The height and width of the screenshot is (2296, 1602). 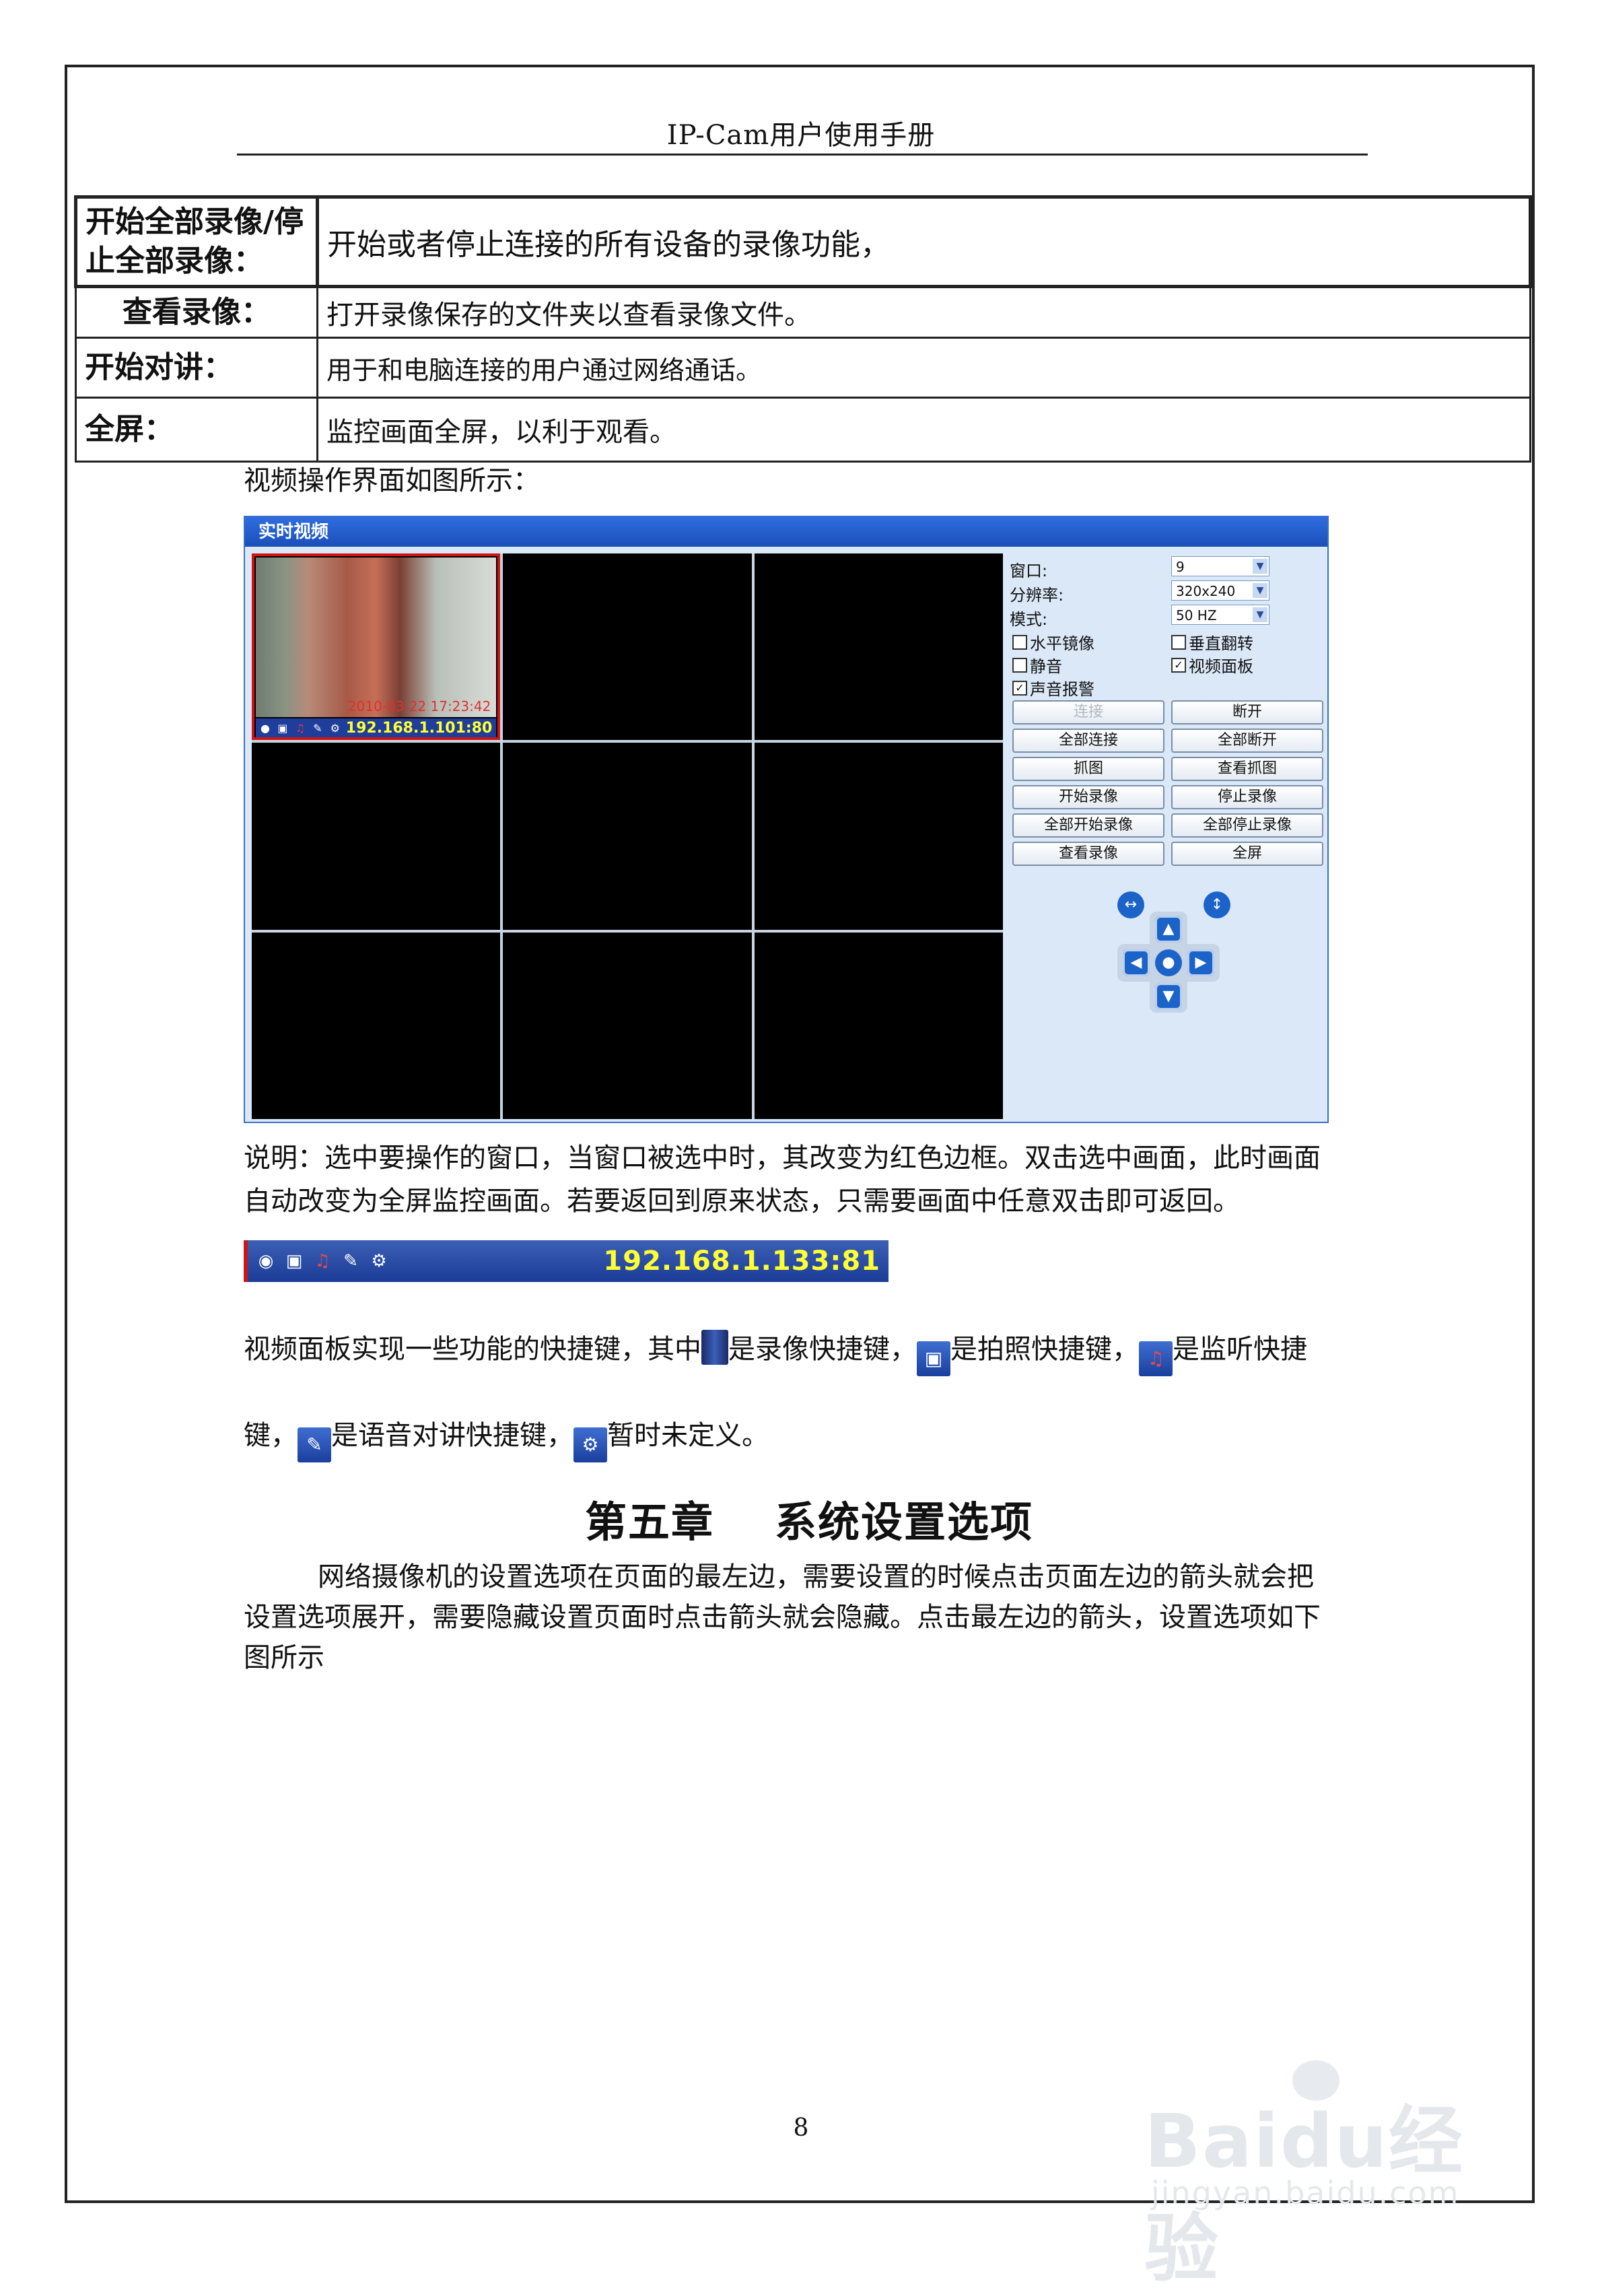 What do you see at coordinates (197, 368) in the screenshot?
I see `table-key: 开始对讲：` at bounding box center [197, 368].